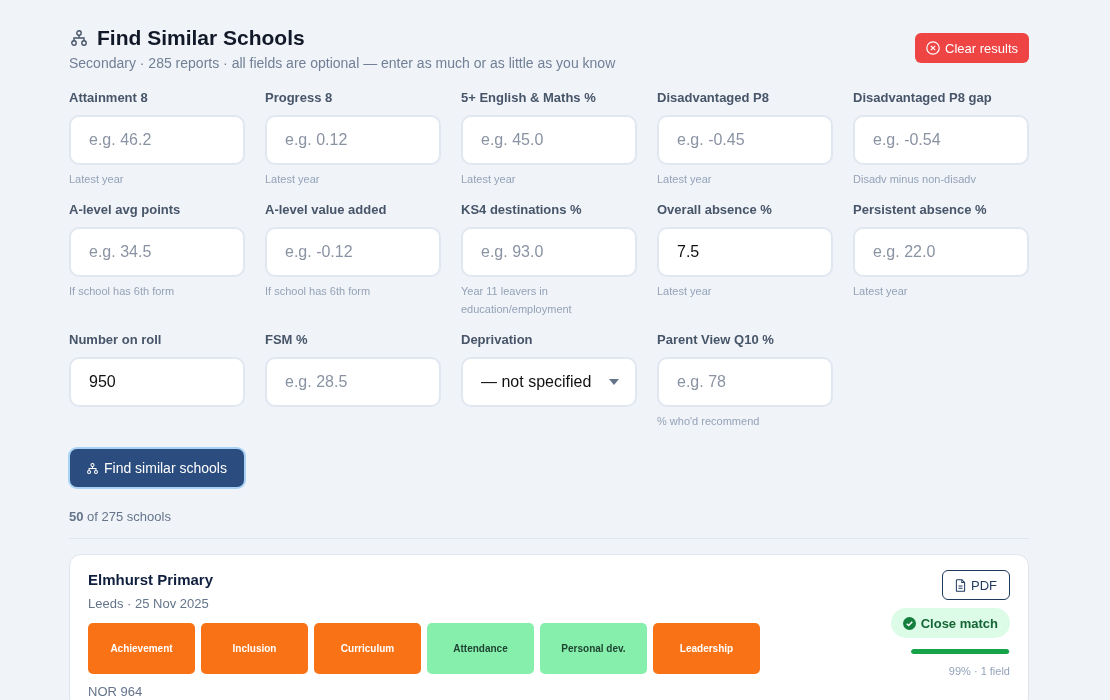 This screenshot has height=700, width=1110. What do you see at coordinates (120, 517) in the screenshot?
I see `result-count: 50 of 275 schools` at bounding box center [120, 517].